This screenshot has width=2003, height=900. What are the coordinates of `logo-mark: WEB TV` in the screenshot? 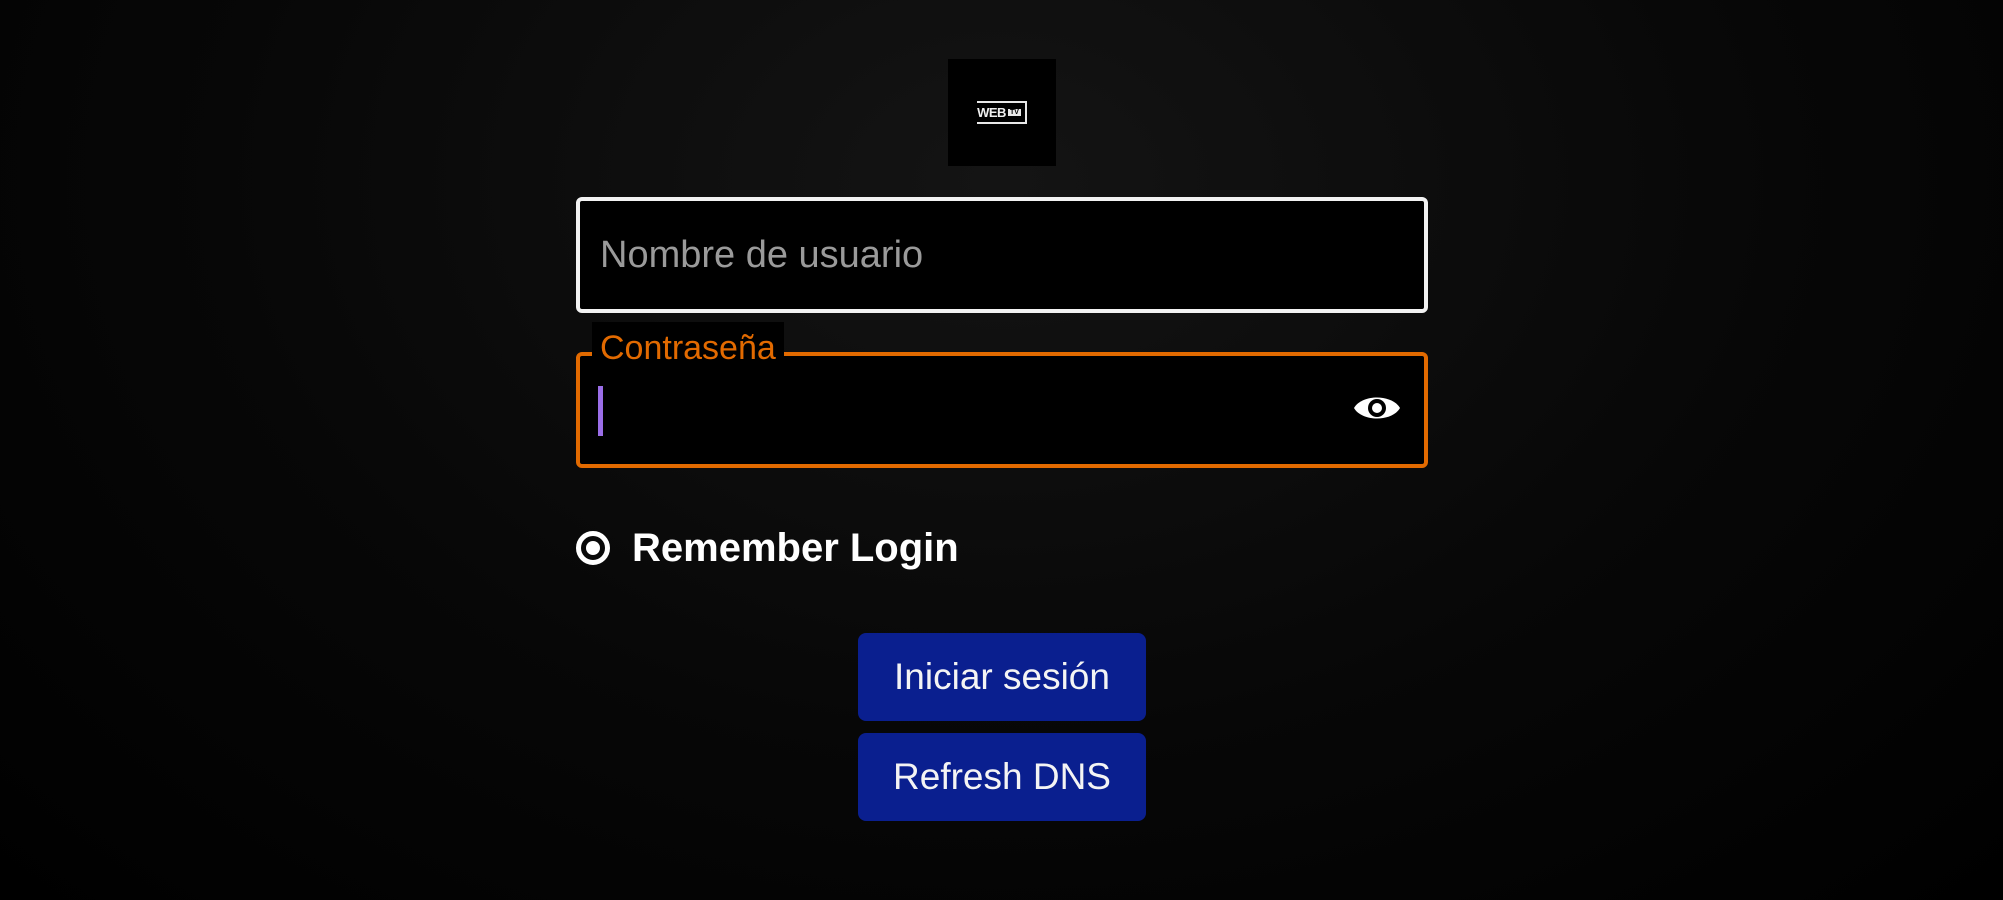 It's located at (1002, 112).